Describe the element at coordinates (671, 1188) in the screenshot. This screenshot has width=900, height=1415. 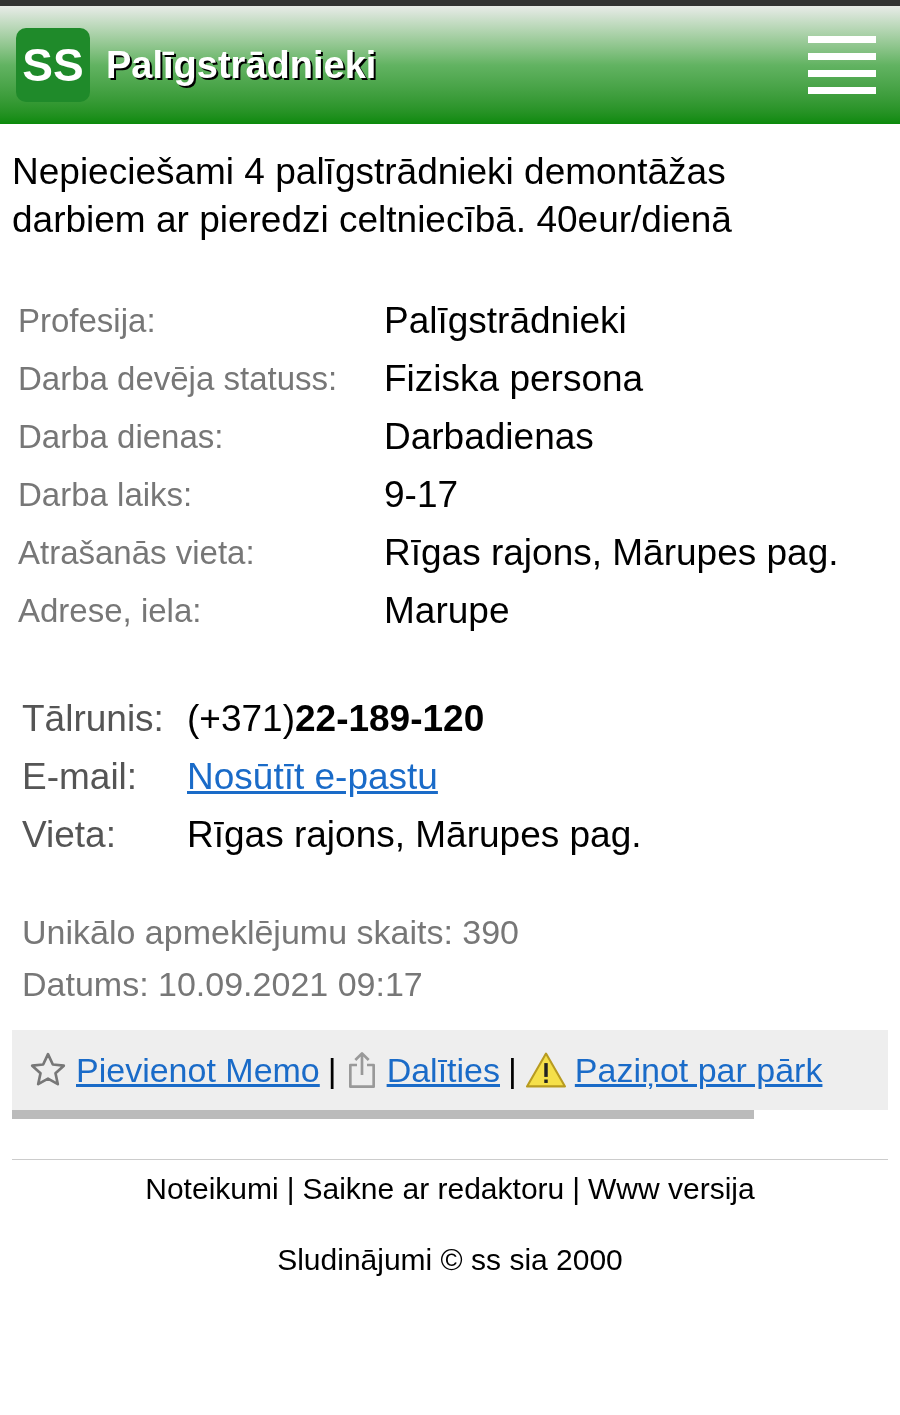
I see `footer-link: Www versija` at that location.